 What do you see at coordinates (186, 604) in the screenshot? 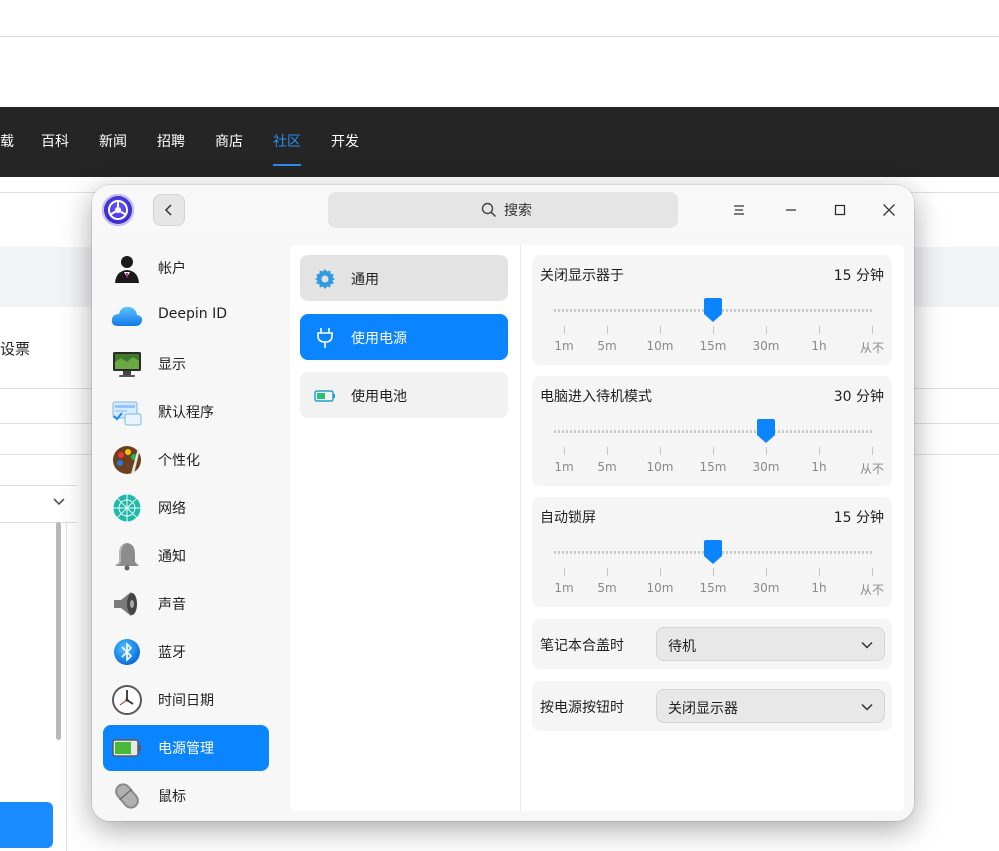
I see `sidebar-item-sound: 声音` at bounding box center [186, 604].